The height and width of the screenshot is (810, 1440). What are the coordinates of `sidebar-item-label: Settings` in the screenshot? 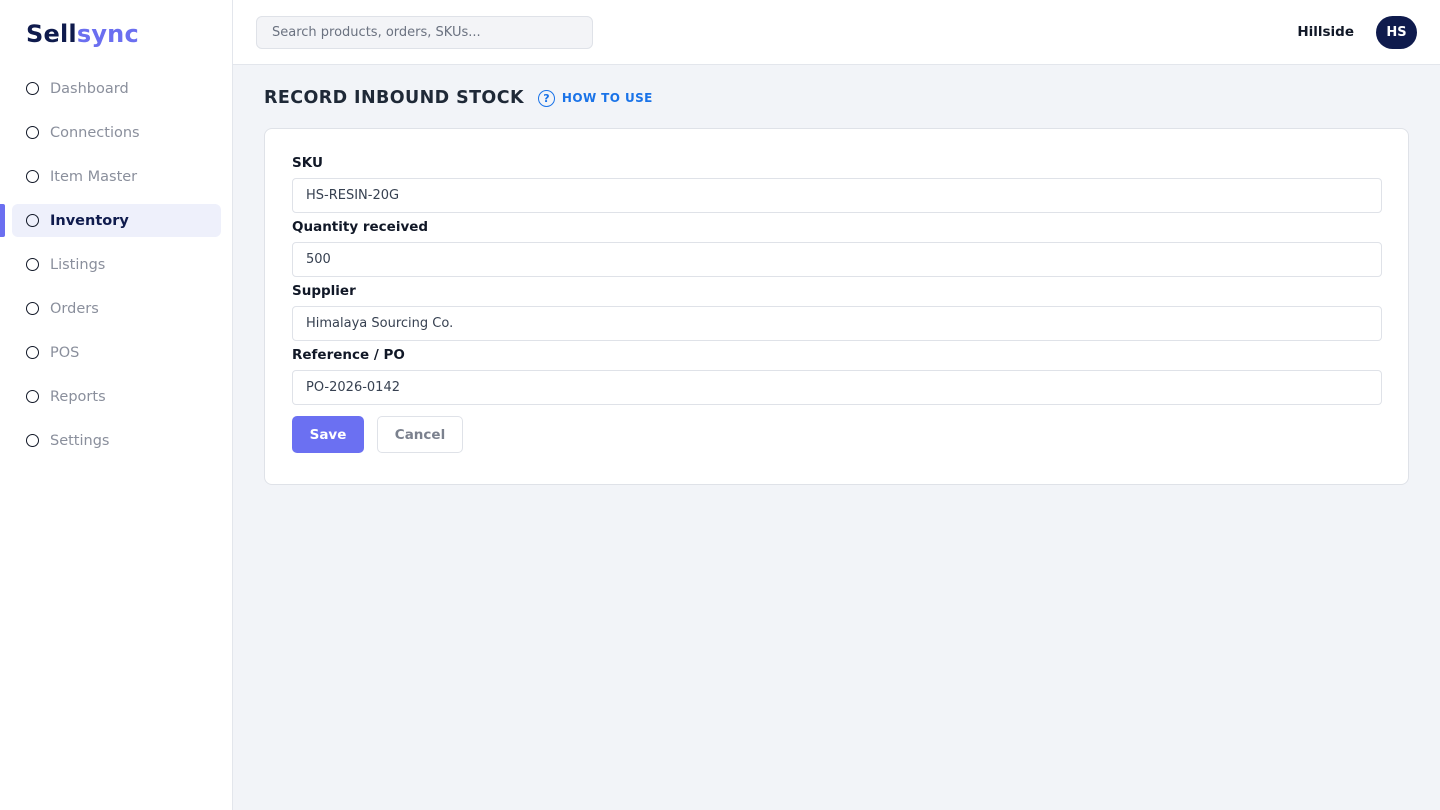 It's located at (80, 440).